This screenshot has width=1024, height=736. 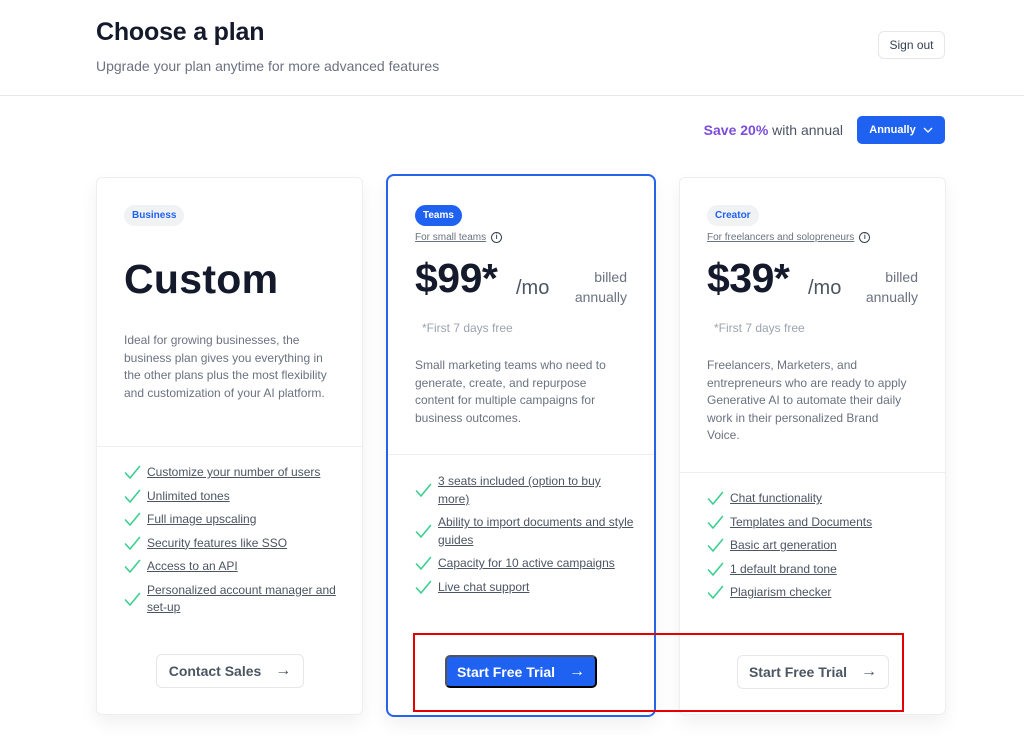 What do you see at coordinates (783, 570) in the screenshot?
I see `feature-link: 1 default brand tone` at bounding box center [783, 570].